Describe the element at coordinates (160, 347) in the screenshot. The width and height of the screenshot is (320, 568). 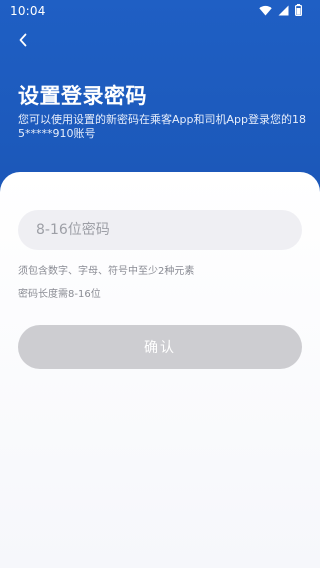
I see `confirm-button: 确认` at that location.